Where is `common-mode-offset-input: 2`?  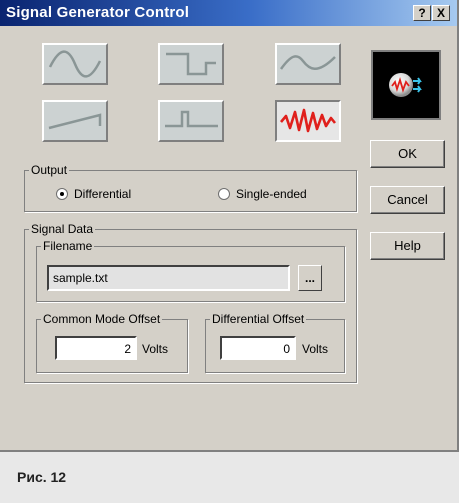 common-mode-offset-input: 2 is located at coordinates (96, 348).